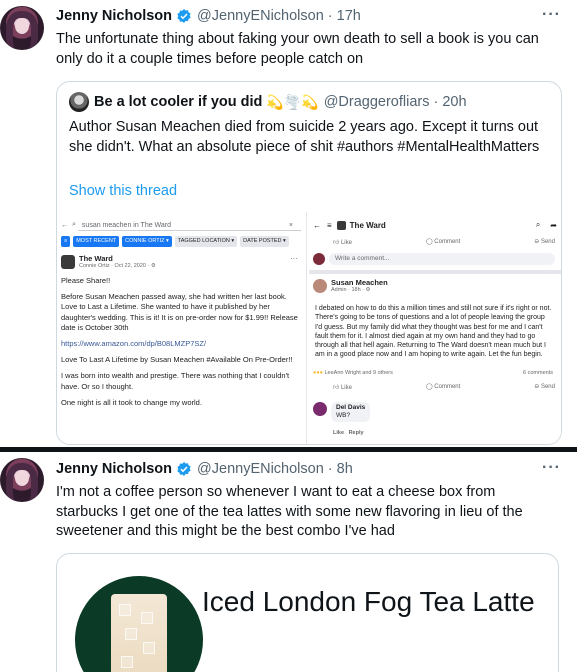  I want to click on reply-comment: Del Davis WB?, so click(342, 412).